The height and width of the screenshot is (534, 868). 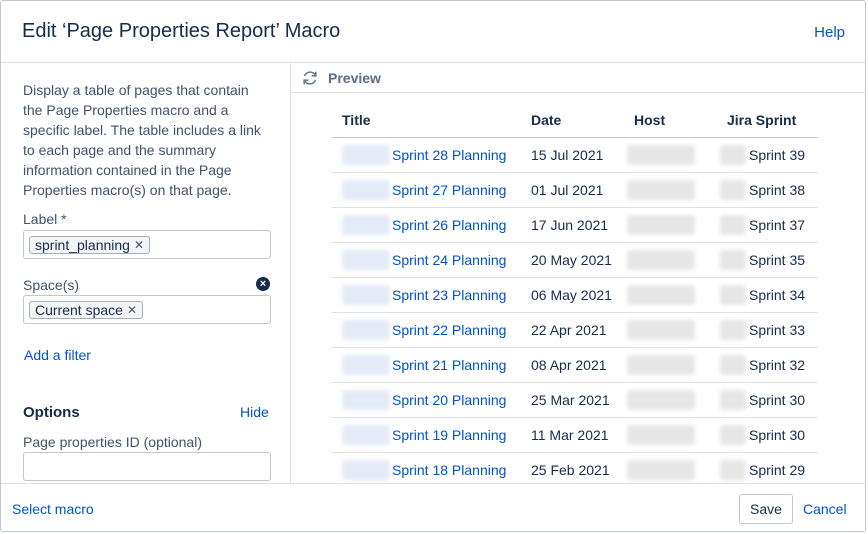 I want to click on title-cell: Sprint 26 Planning, so click(x=426, y=225).